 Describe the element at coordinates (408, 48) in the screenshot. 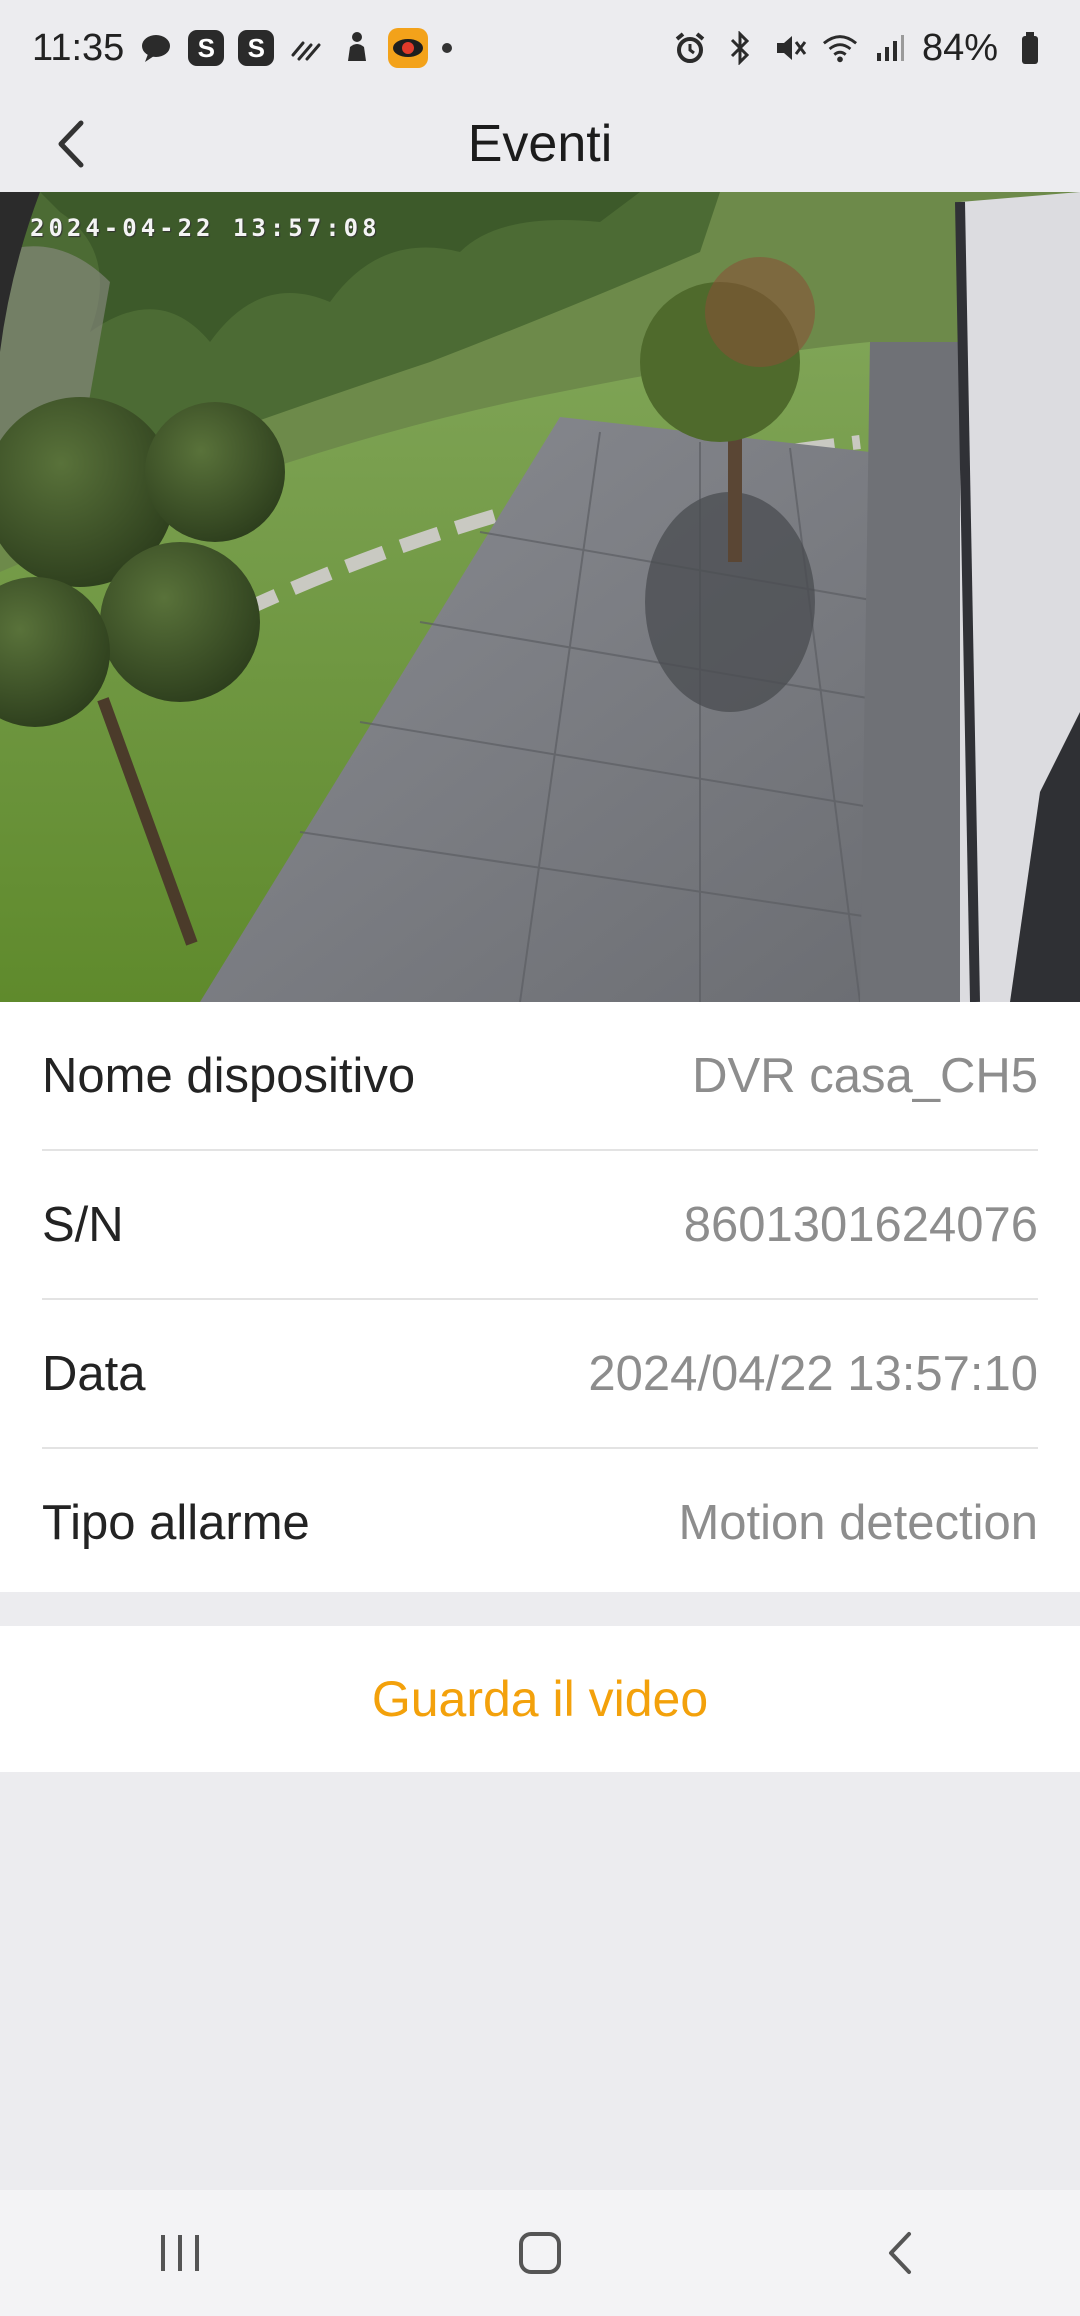

I see `camera-app-icon` at that location.